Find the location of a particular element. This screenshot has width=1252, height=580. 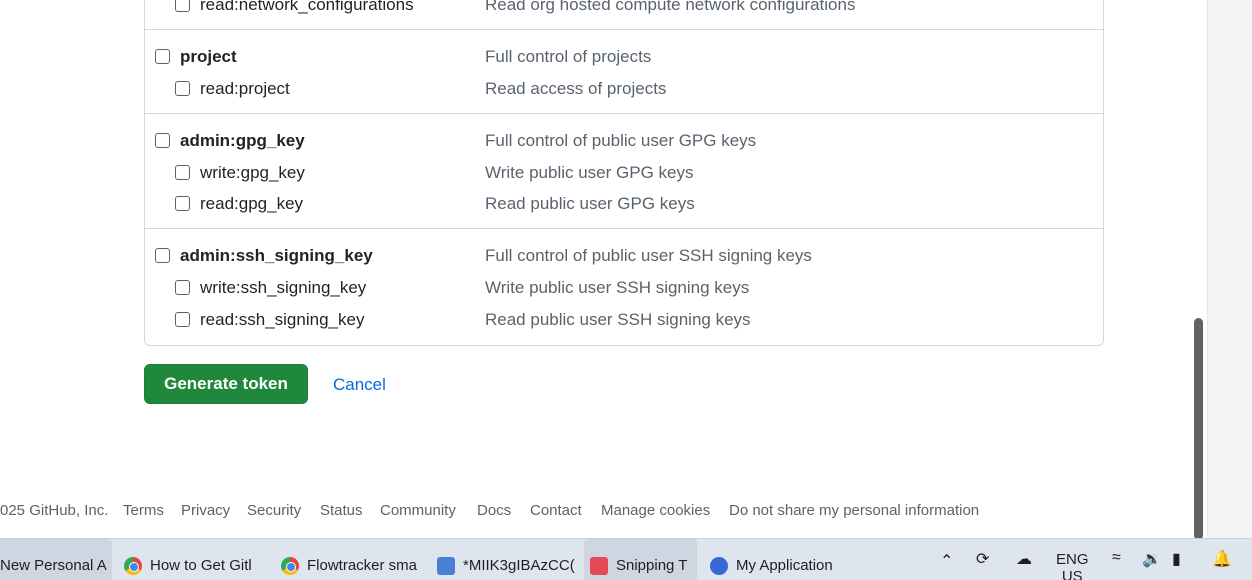

language-indicator: ENG US is located at coordinates (1072, 565).